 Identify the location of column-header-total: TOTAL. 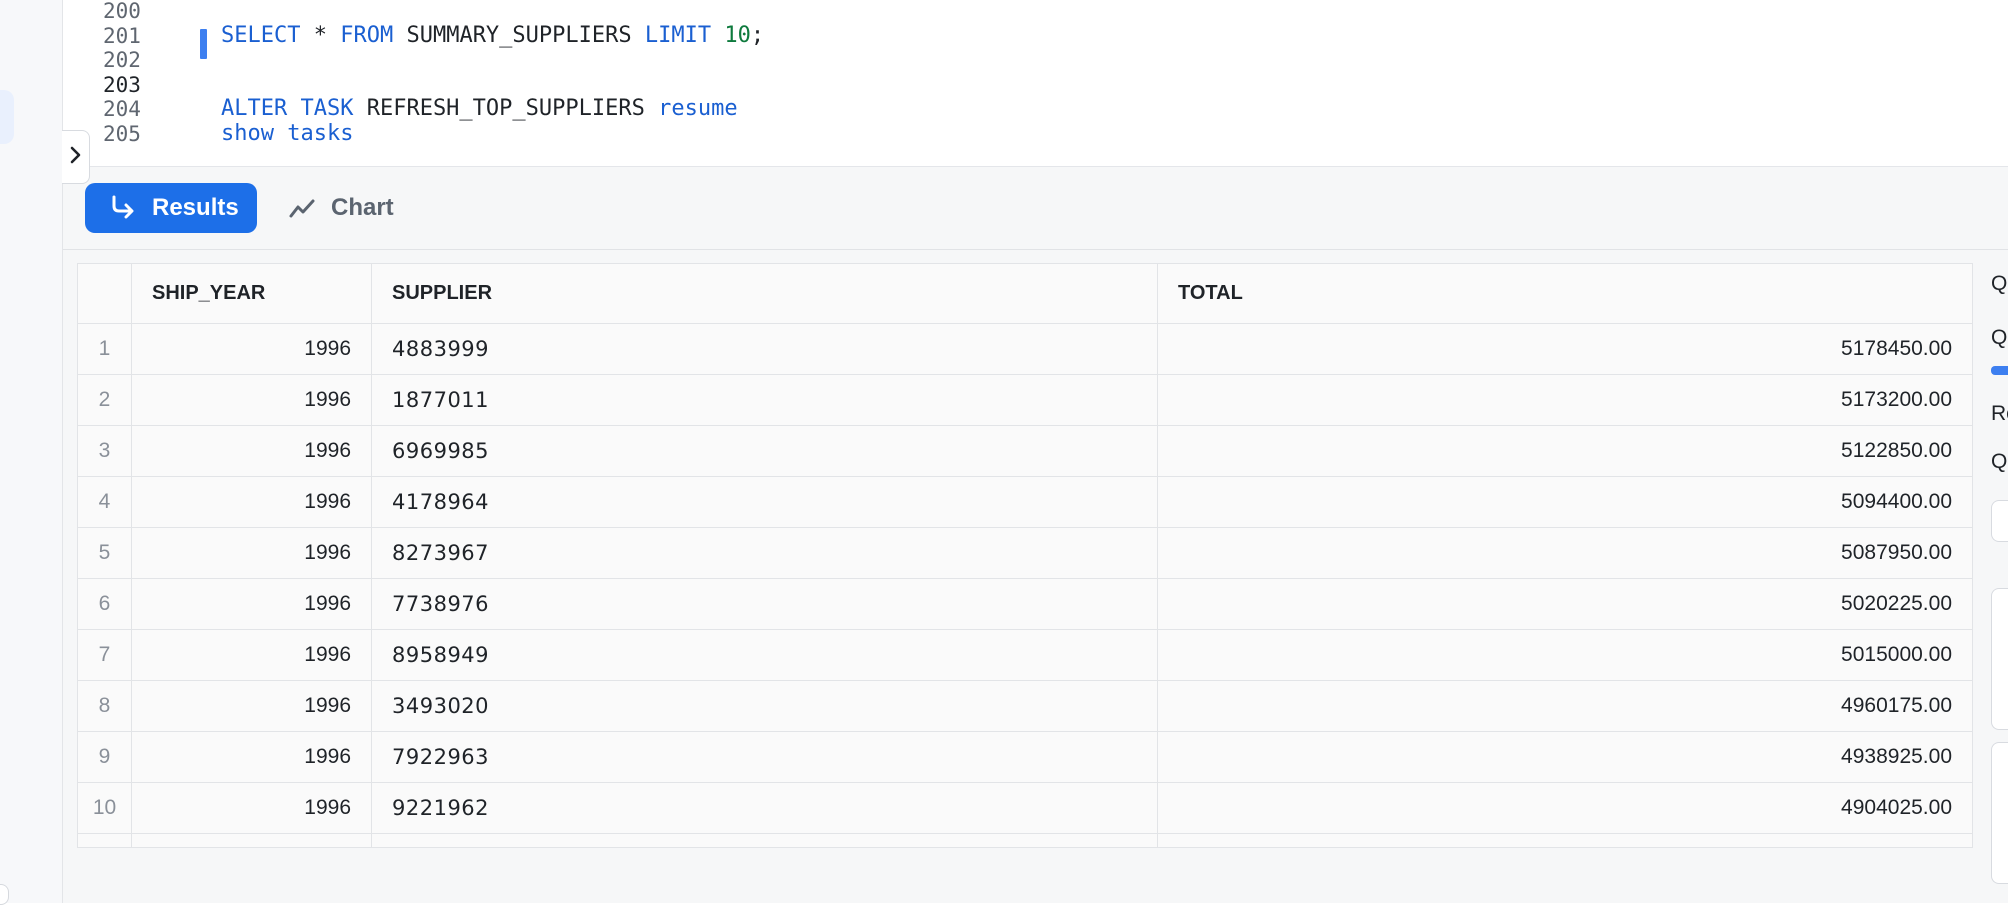
(1565, 293).